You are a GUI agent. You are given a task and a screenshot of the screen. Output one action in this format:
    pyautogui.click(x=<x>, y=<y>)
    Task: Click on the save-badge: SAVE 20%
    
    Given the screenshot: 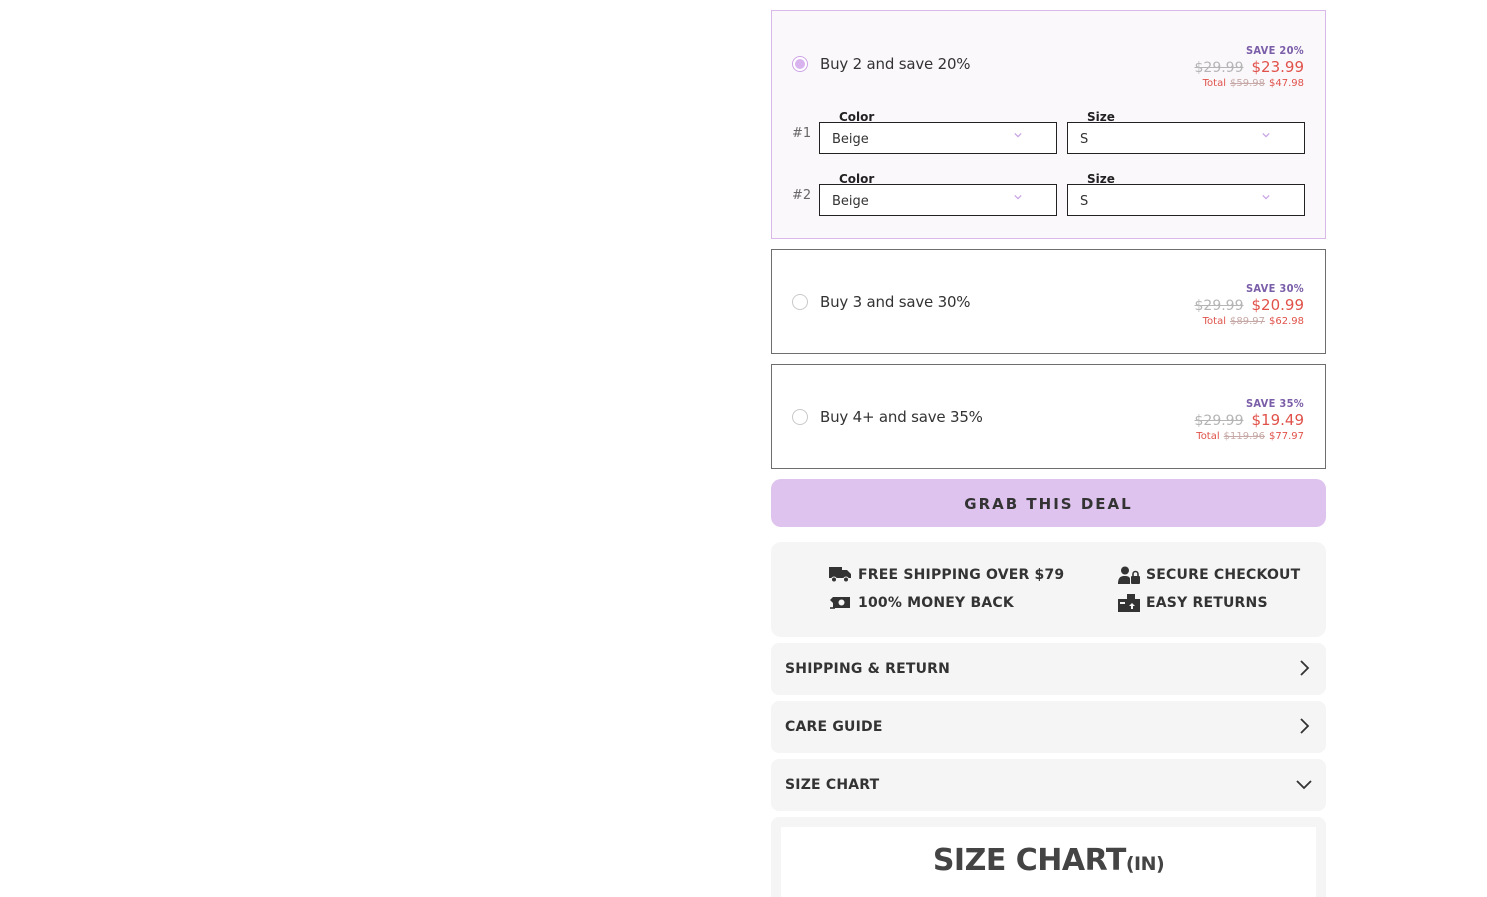 What is the action you would take?
    pyautogui.click(x=1275, y=50)
    